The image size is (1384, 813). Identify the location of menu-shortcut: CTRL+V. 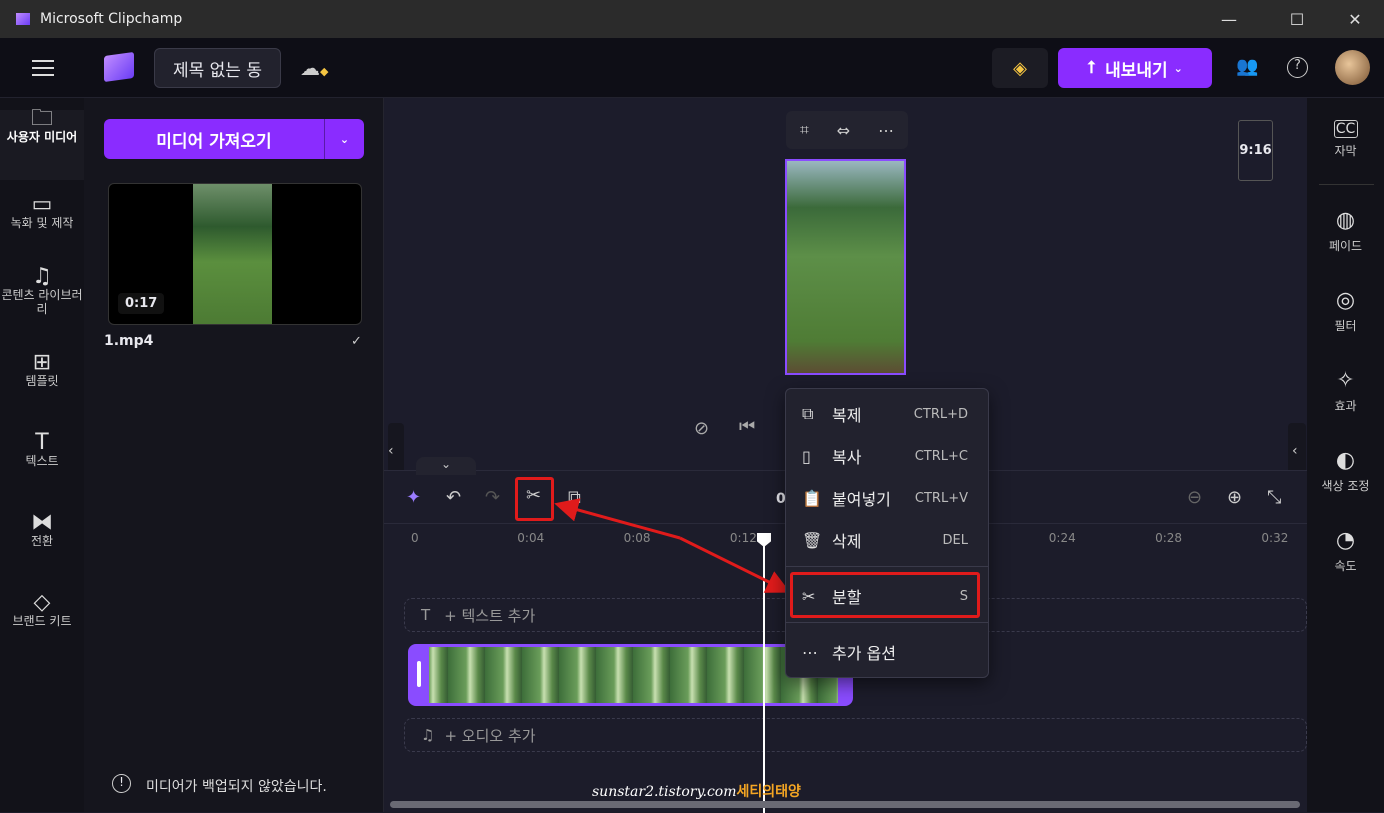
(941, 498).